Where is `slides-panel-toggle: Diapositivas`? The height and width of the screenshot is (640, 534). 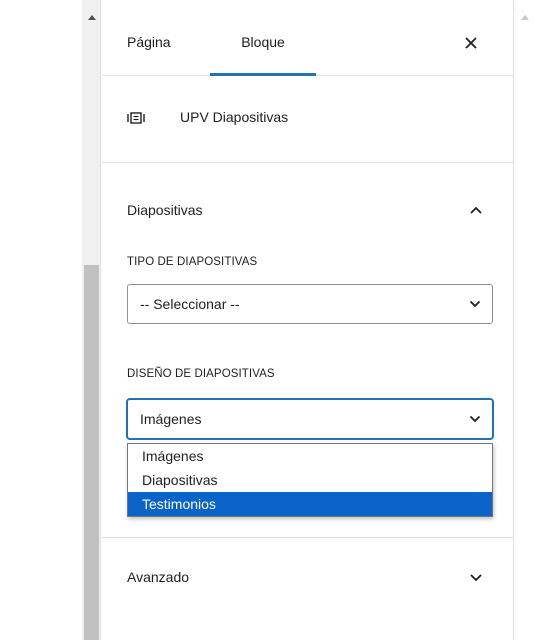
slides-panel-toggle: Diapositivas is located at coordinates (308, 209).